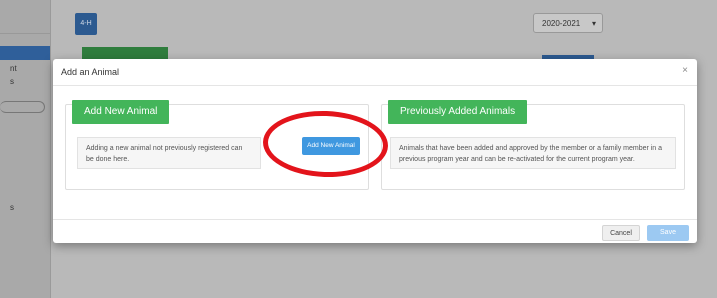 This screenshot has width=717, height=298. Describe the element at coordinates (593, 23) in the screenshot. I see `chevron-down-icon: ▾` at that location.